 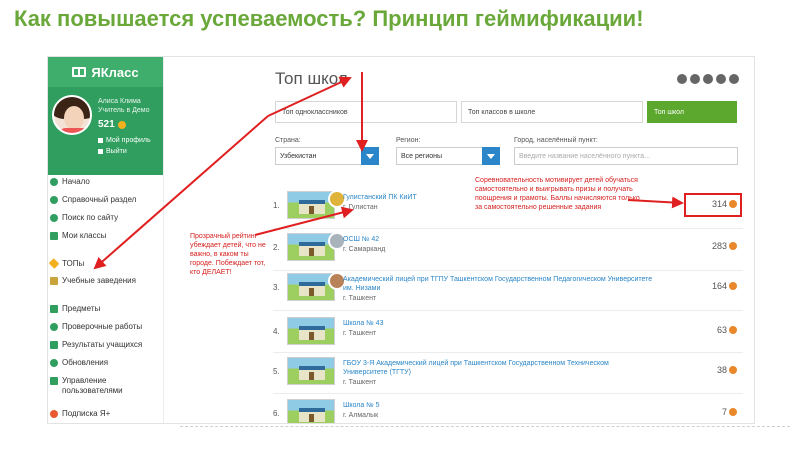 I want to click on sidebar-item-schools: Учебные заведения, so click(x=92, y=283).